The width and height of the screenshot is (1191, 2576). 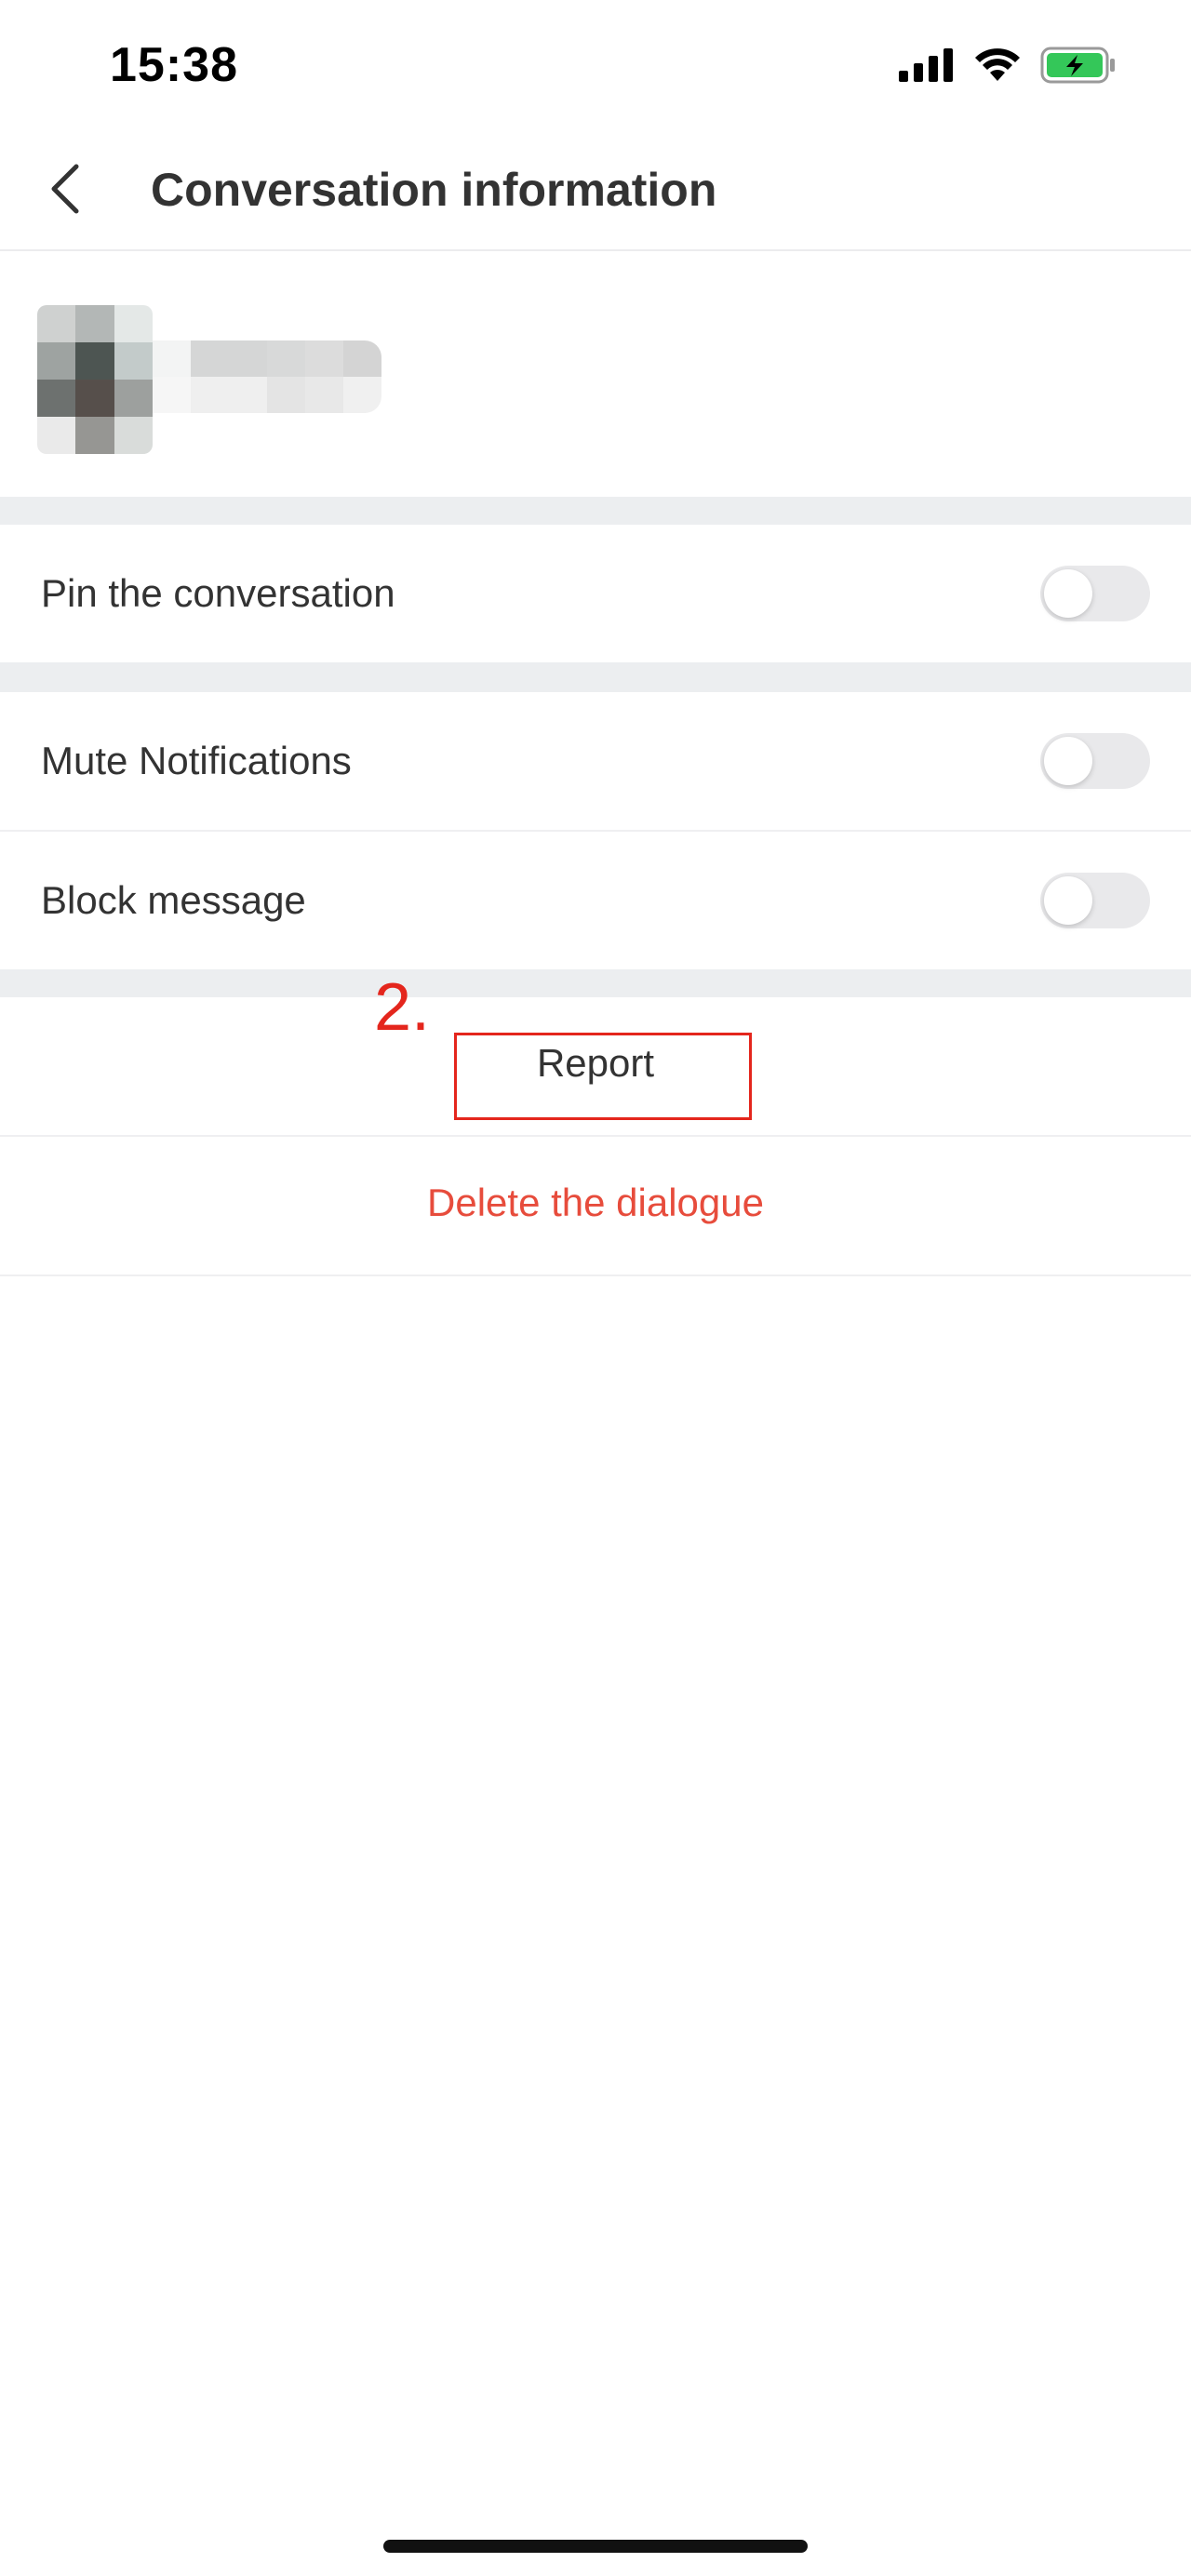 I want to click on battery-charging-icon, so click(x=1078, y=67).